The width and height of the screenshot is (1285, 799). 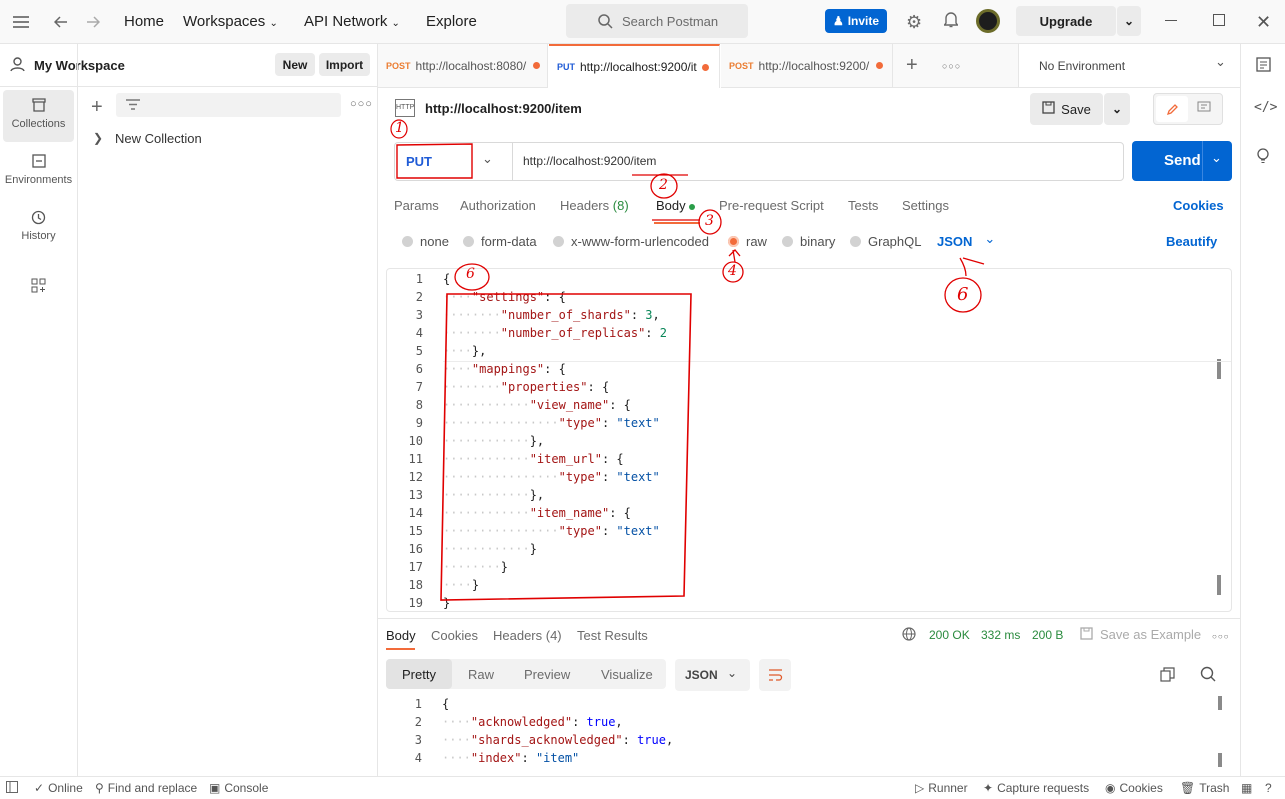 I want to click on wrap-lines-icon, so click(x=775, y=675).